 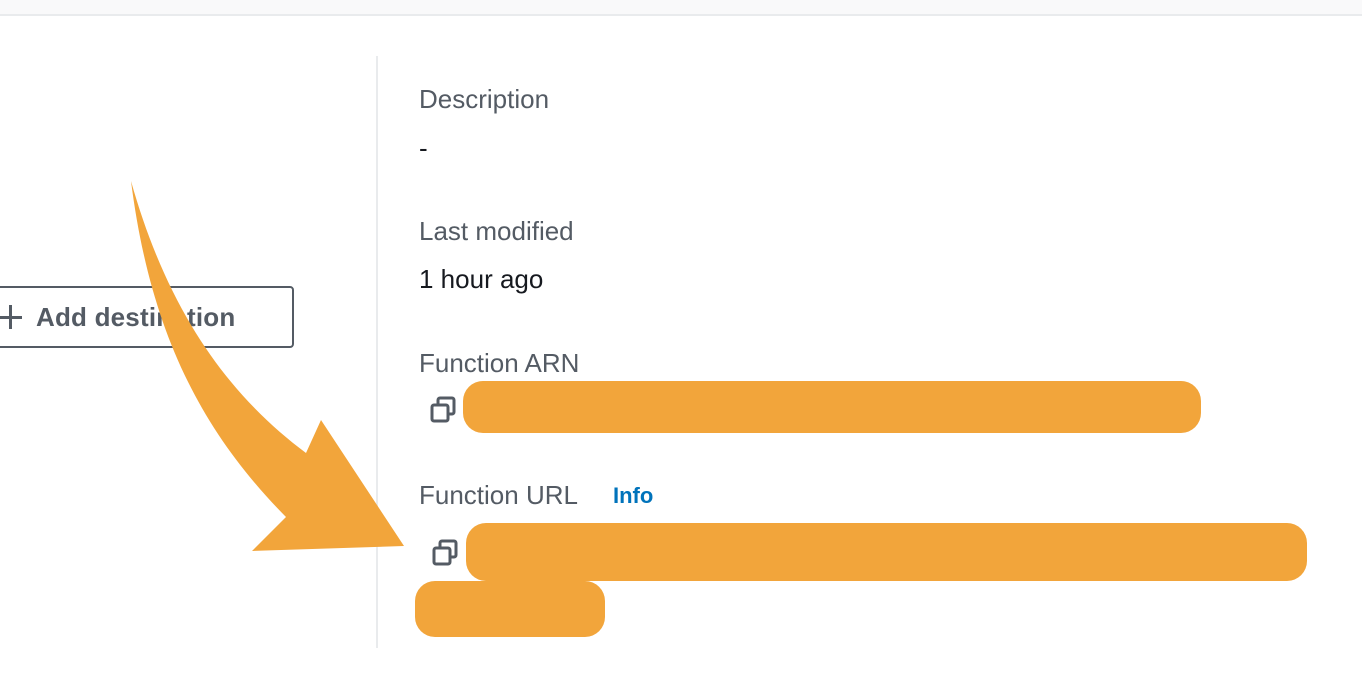 I want to click on function-url-redaction, so click(x=886, y=552).